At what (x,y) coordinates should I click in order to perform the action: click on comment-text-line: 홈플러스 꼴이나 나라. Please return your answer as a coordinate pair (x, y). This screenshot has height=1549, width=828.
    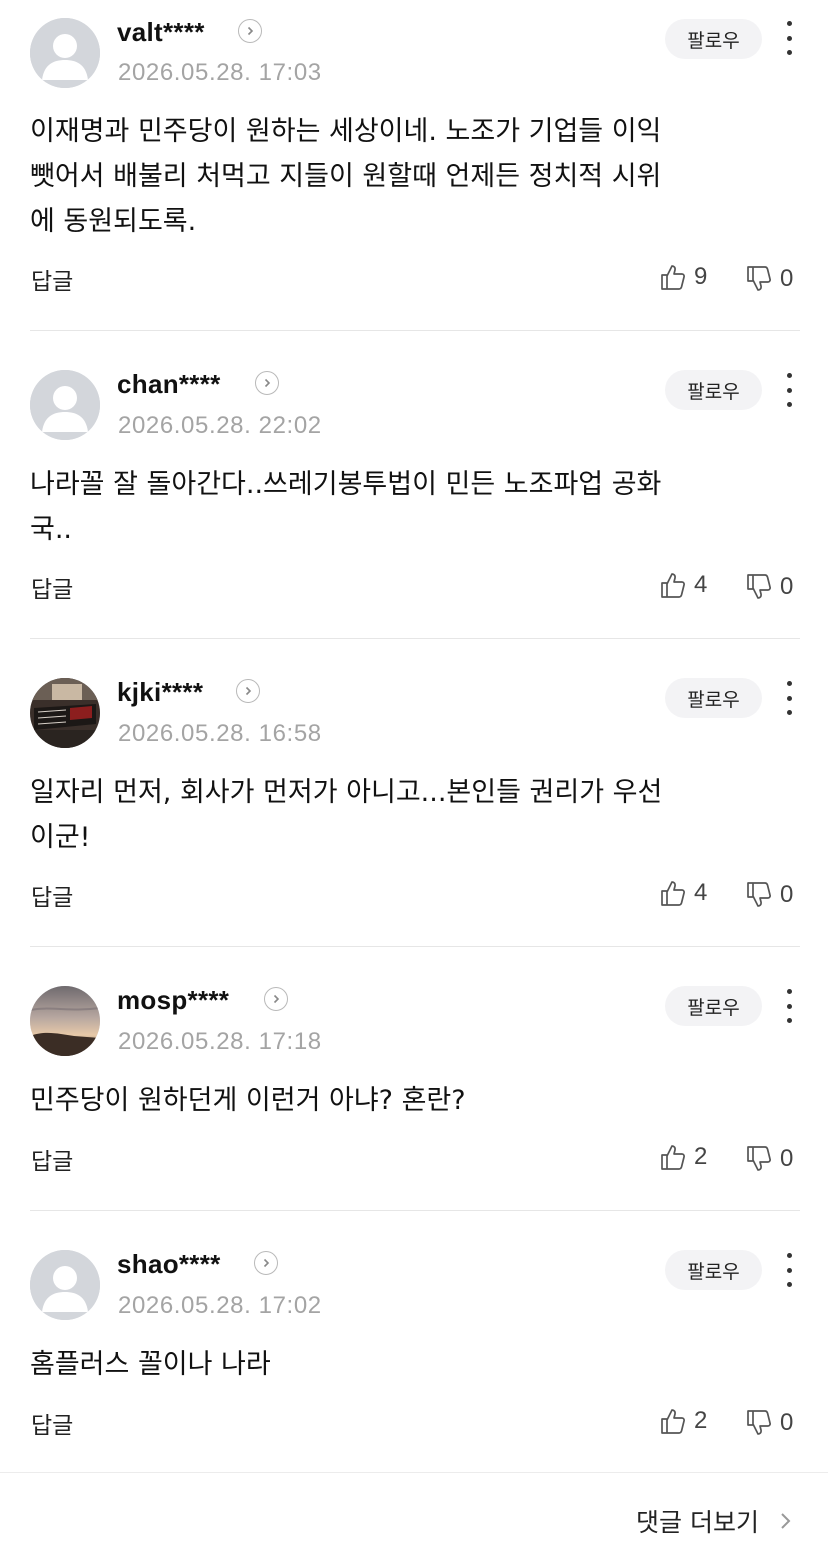
    Looking at the image, I should click on (150, 1364).